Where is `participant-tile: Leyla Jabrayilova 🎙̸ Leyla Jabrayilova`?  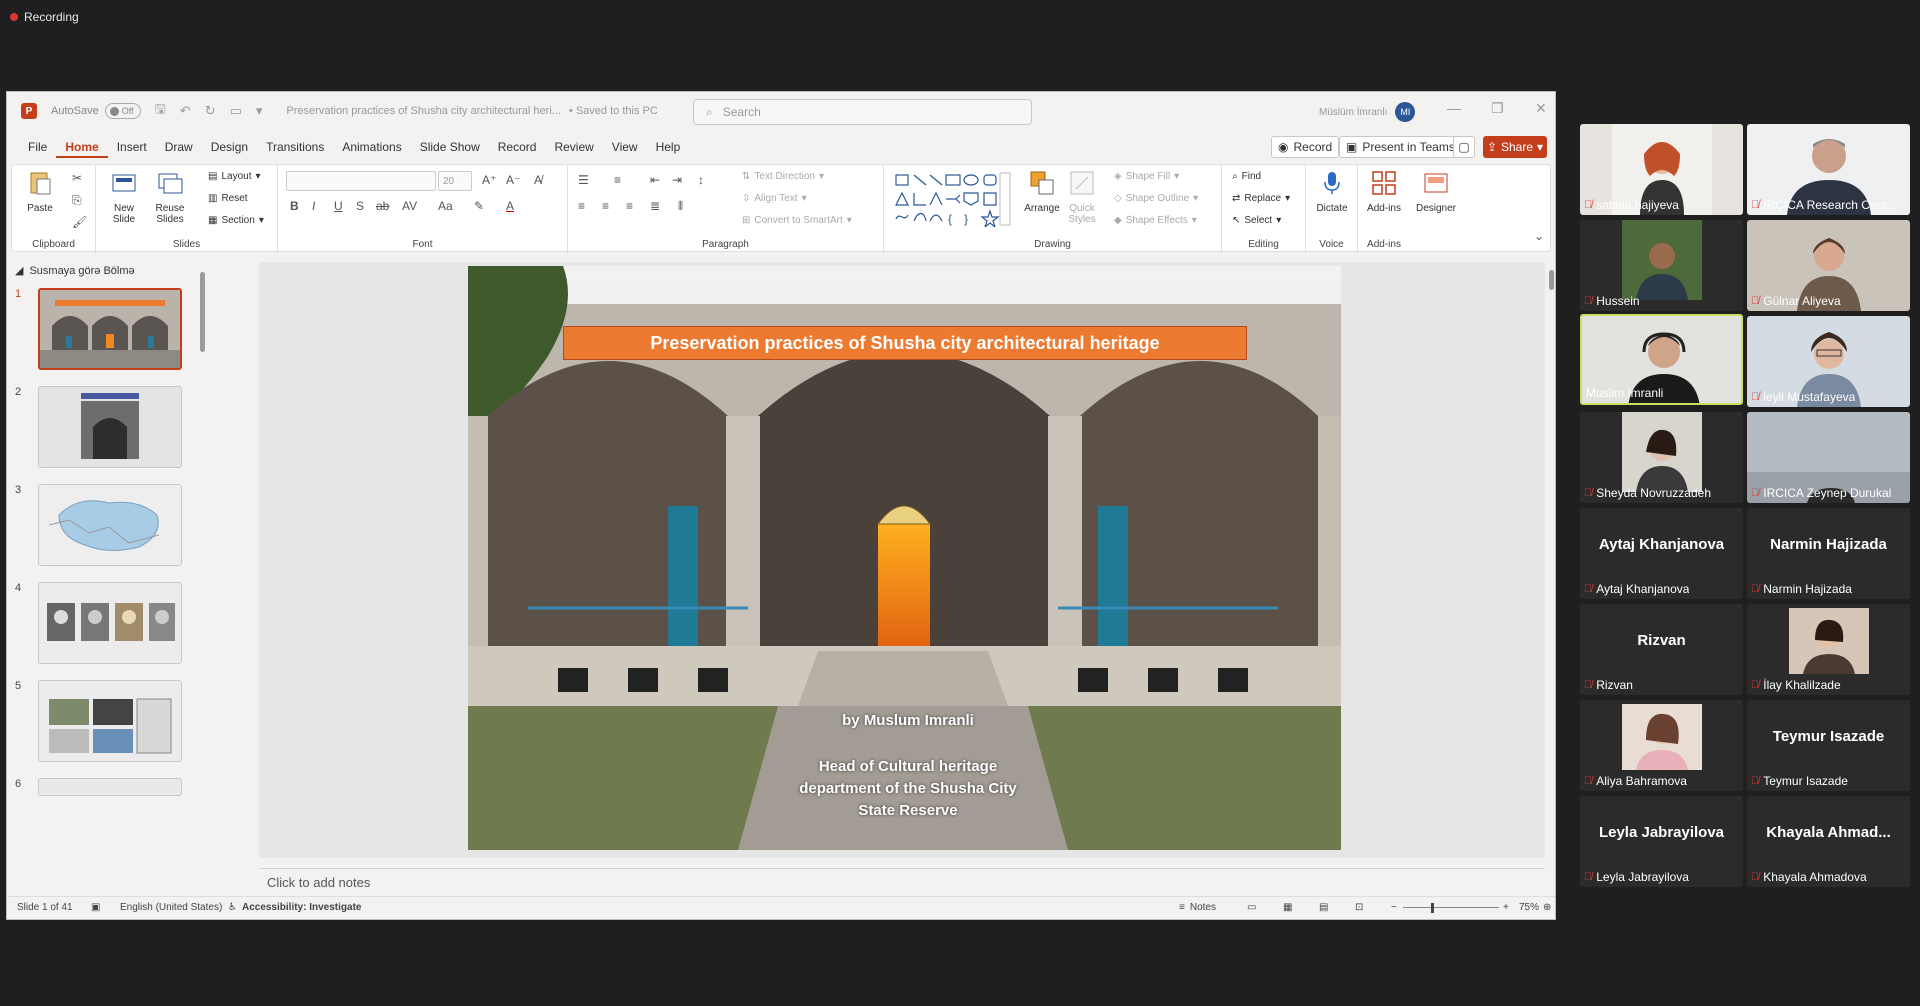 participant-tile: Leyla Jabrayilova 🎙̸ Leyla Jabrayilova is located at coordinates (1661, 841).